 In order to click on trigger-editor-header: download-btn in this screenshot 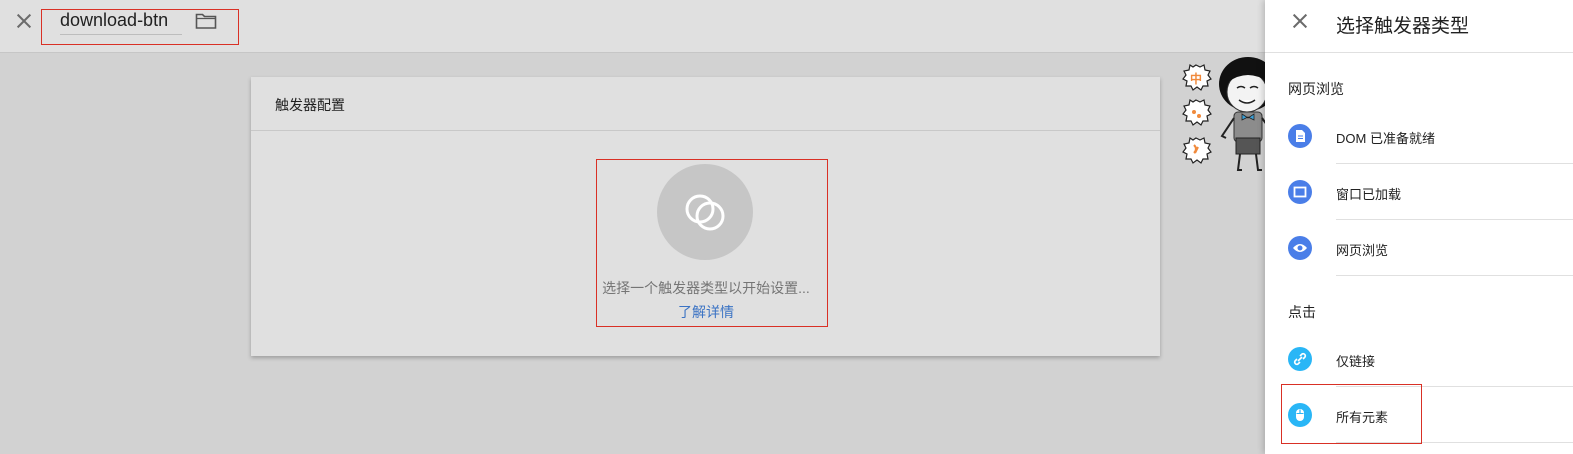, I will do `click(632, 26)`.